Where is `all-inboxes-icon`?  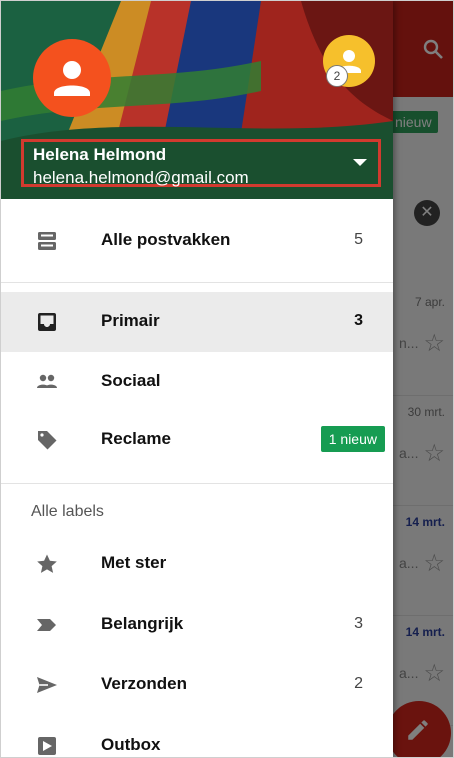 all-inboxes-icon is located at coordinates (47, 241).